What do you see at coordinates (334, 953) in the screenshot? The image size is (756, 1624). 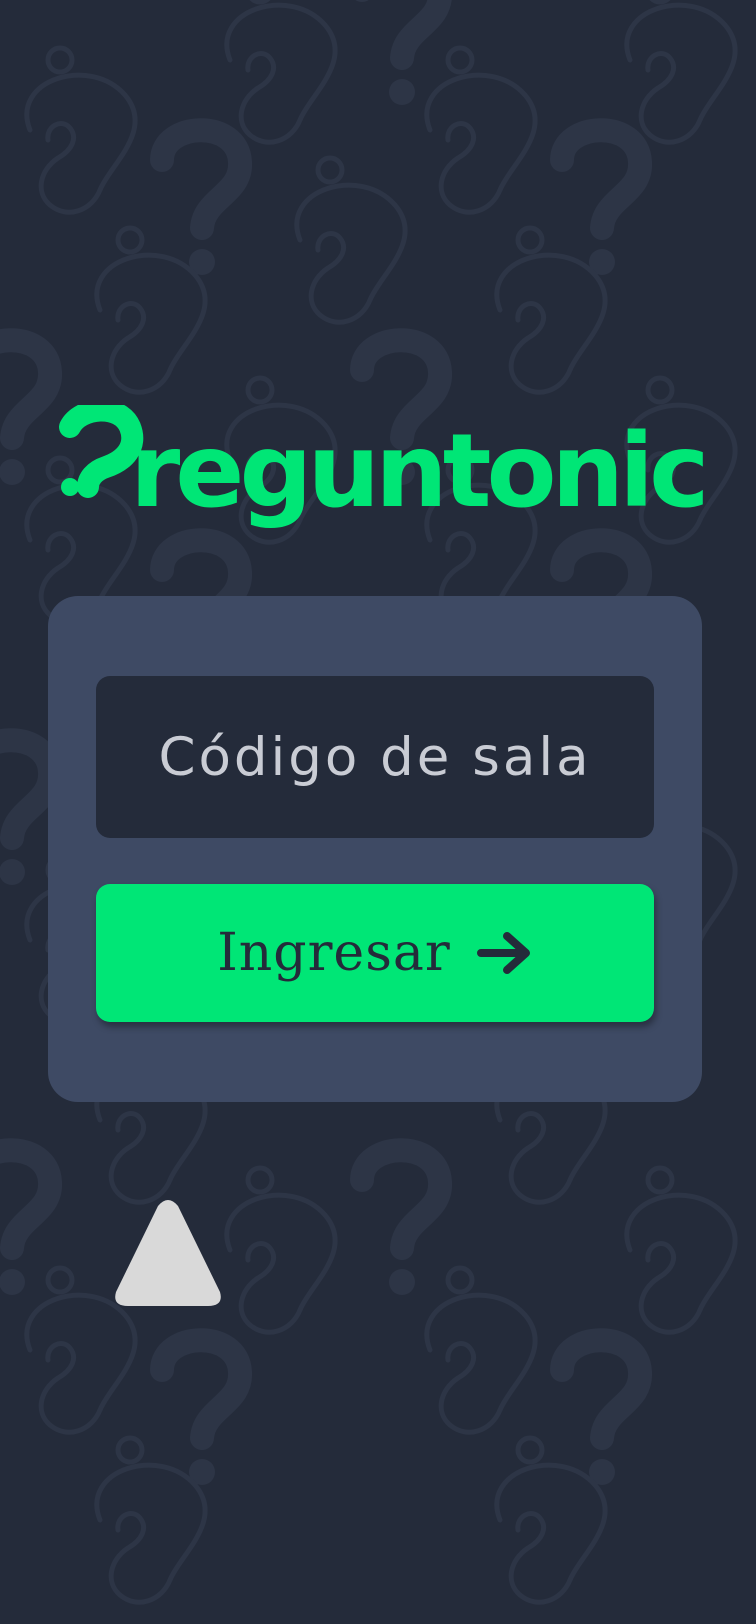 I see `enter-button-label: Ingresar` at bounding box center [334, 953].